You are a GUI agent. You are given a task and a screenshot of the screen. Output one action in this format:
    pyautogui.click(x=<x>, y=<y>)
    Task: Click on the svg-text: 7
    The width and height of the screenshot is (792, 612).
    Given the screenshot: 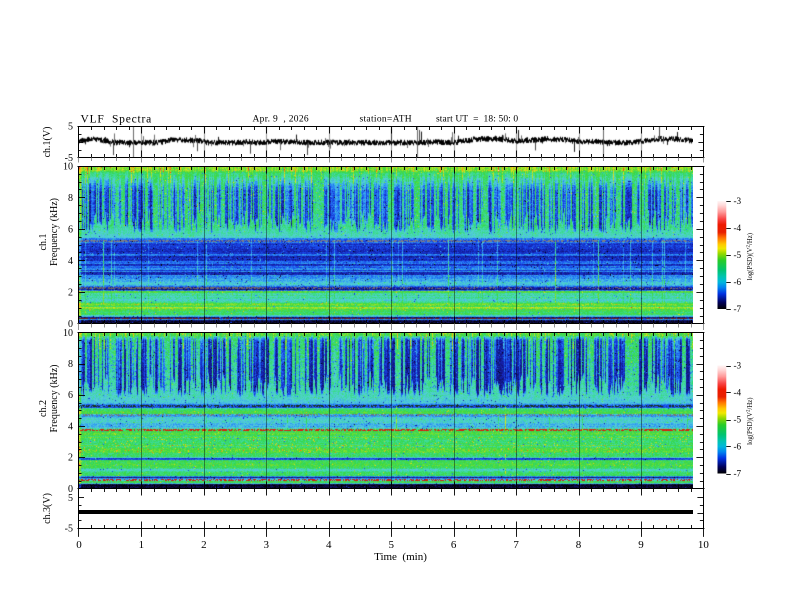 What is the action you would take?
    pyautogui.click(x=516, y=545)
    